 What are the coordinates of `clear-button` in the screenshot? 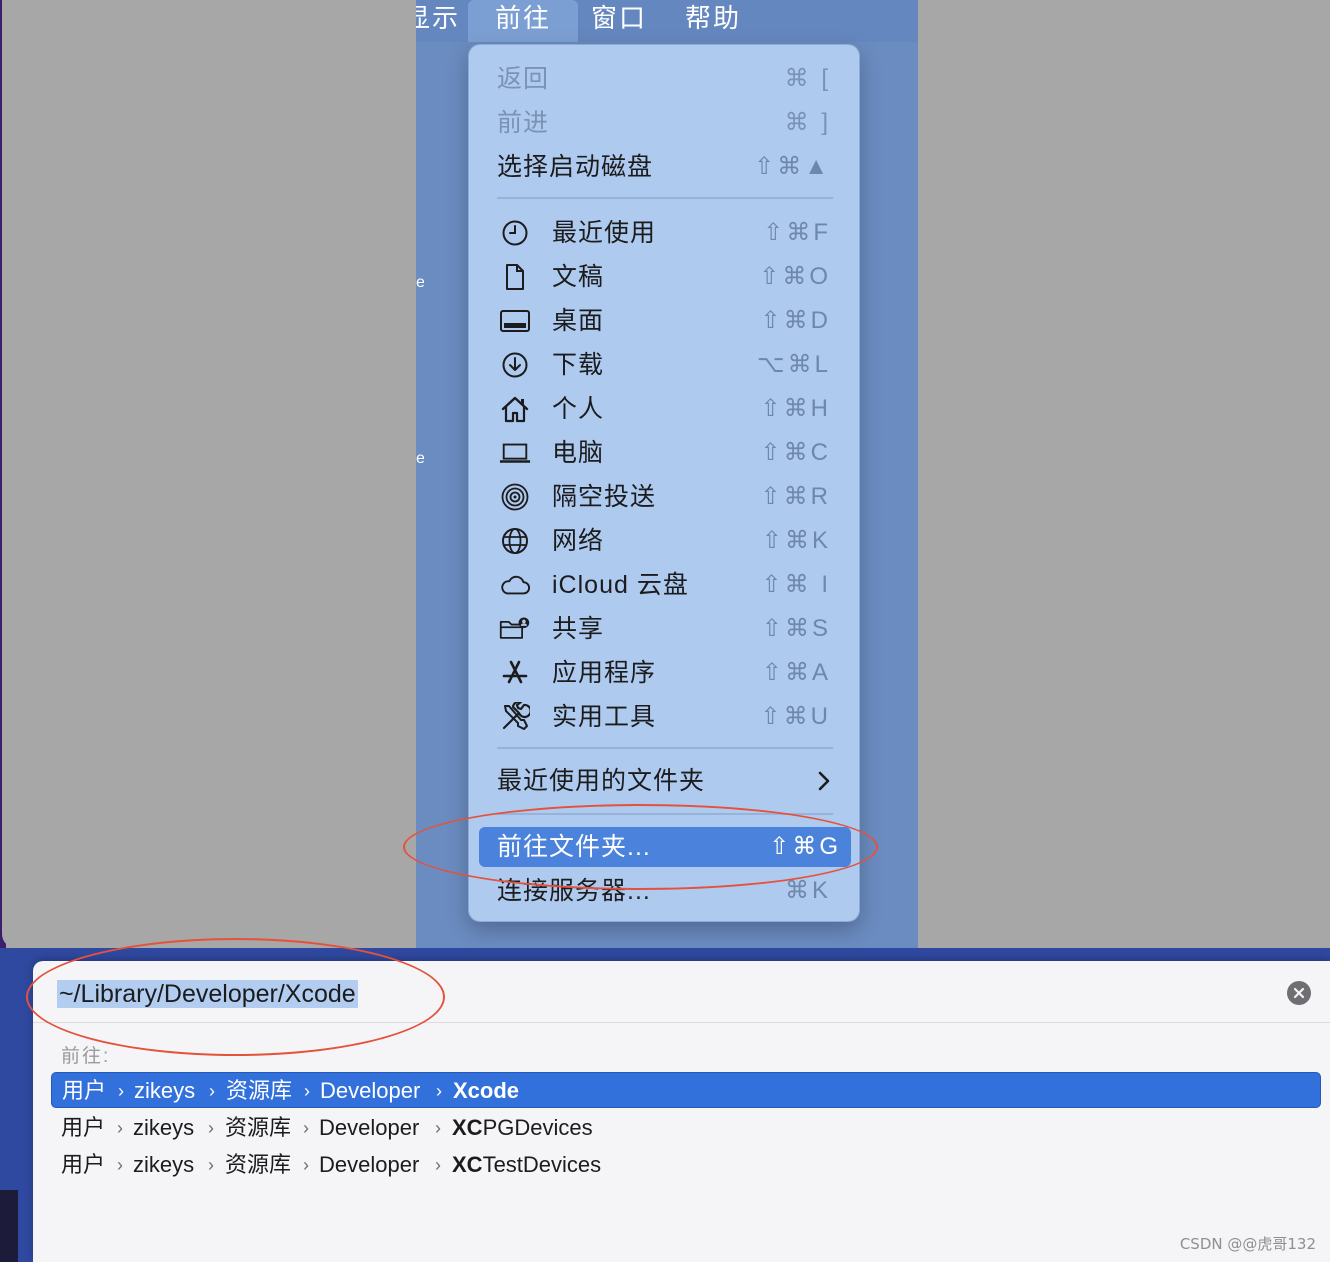 It's located at (1299, 993).